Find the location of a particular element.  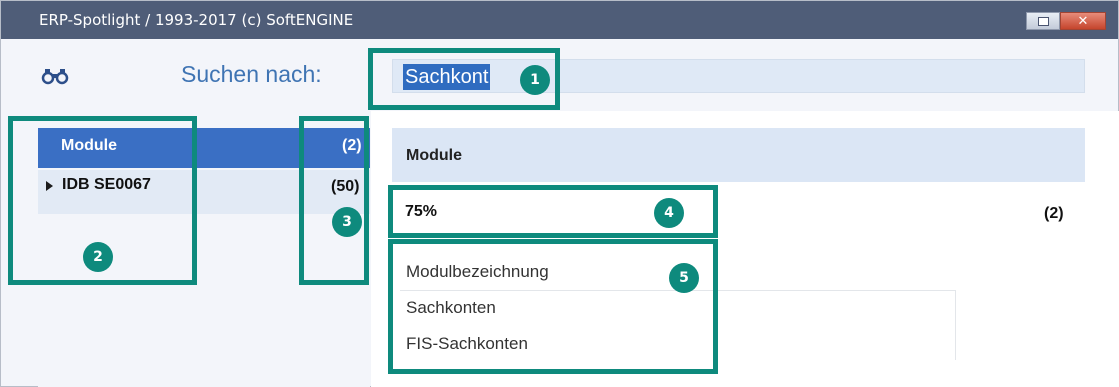

close-button: ✕ is located at coordinates (1083, 21).